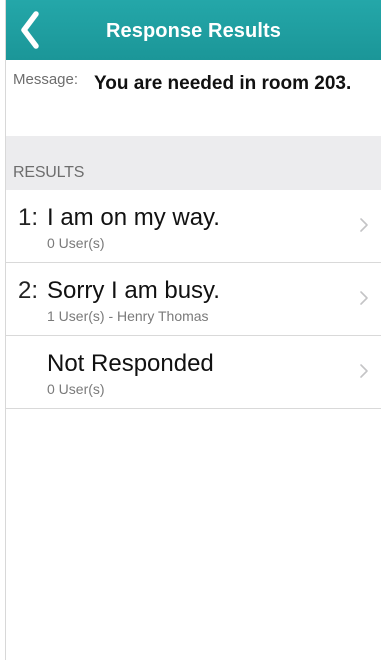 The width and height of the screenshot is (381, 660). I want to click on result-number: 2:, so click(28, 290).